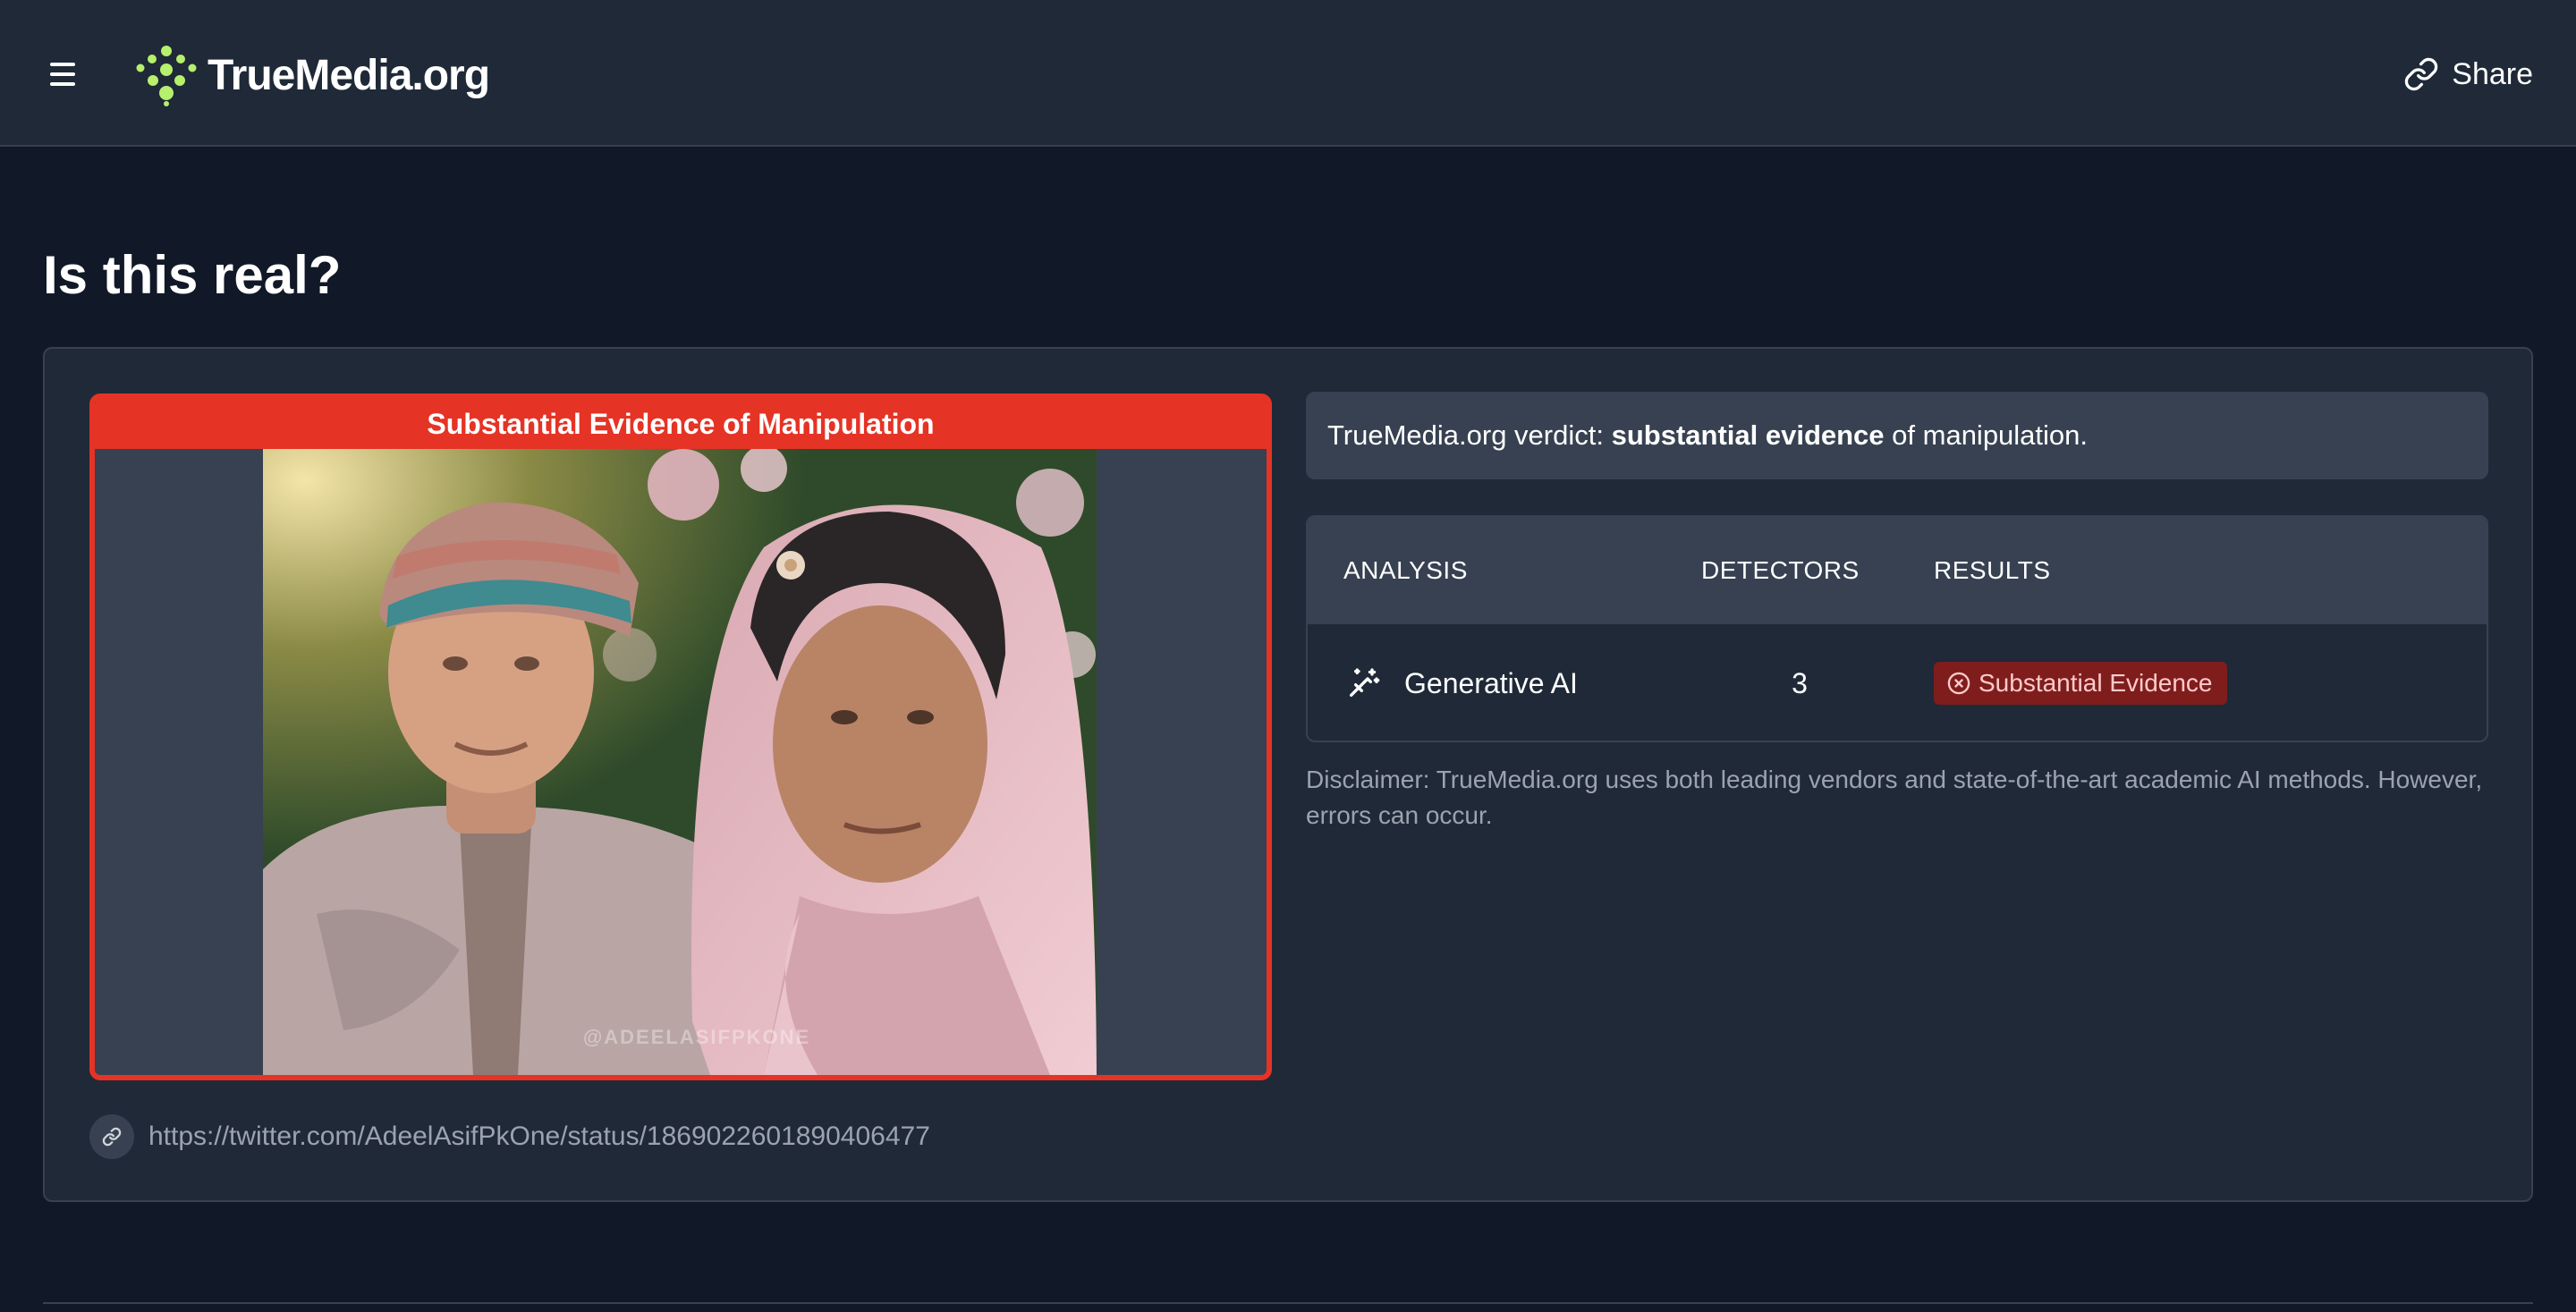  I want to click on result-badge: Substantial Evidence, so click(2080, 683).